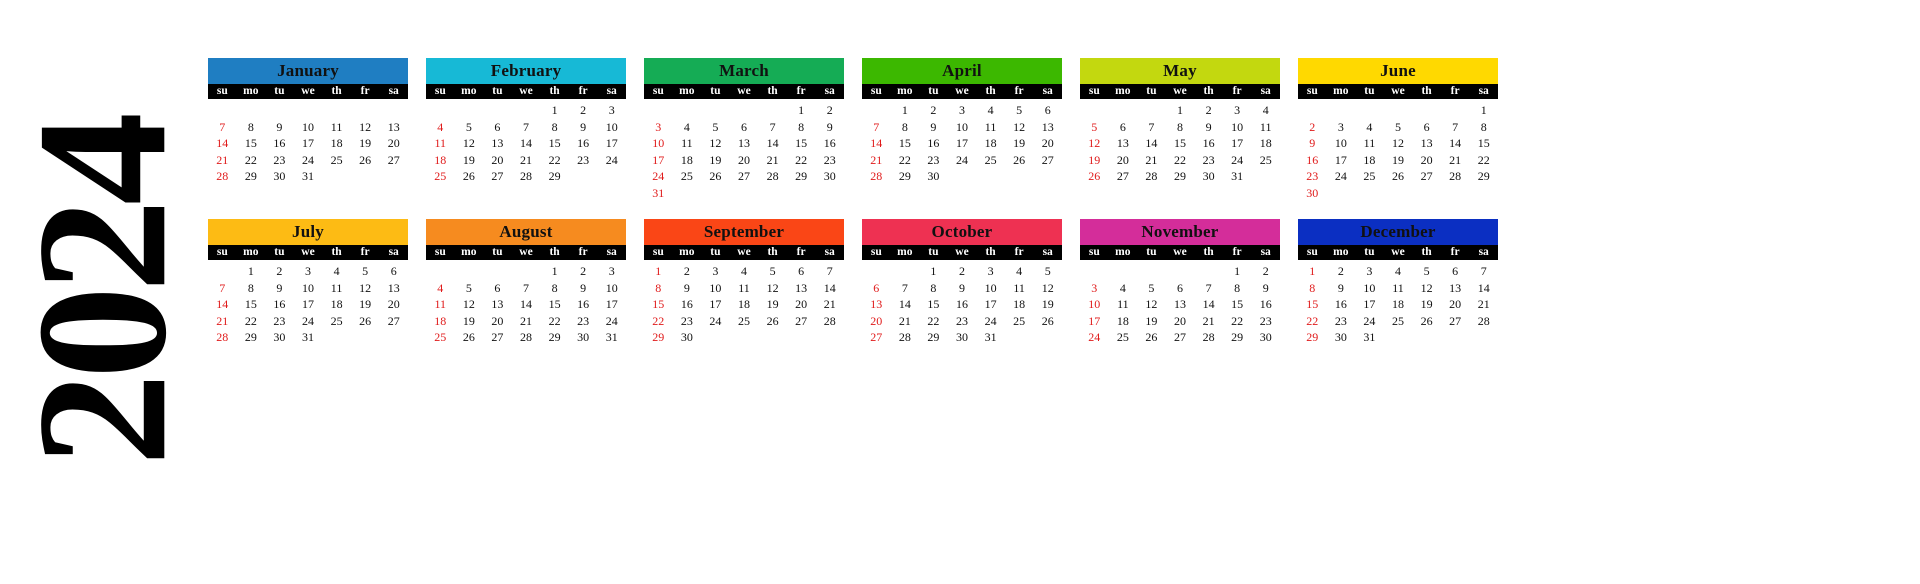 Image resolution: width=1920 pixels, height=584 pixels. What do you see at coordinates (365, 321) in the screenshot?
I see `day-cell: 26` at bounding box center [365, 321].